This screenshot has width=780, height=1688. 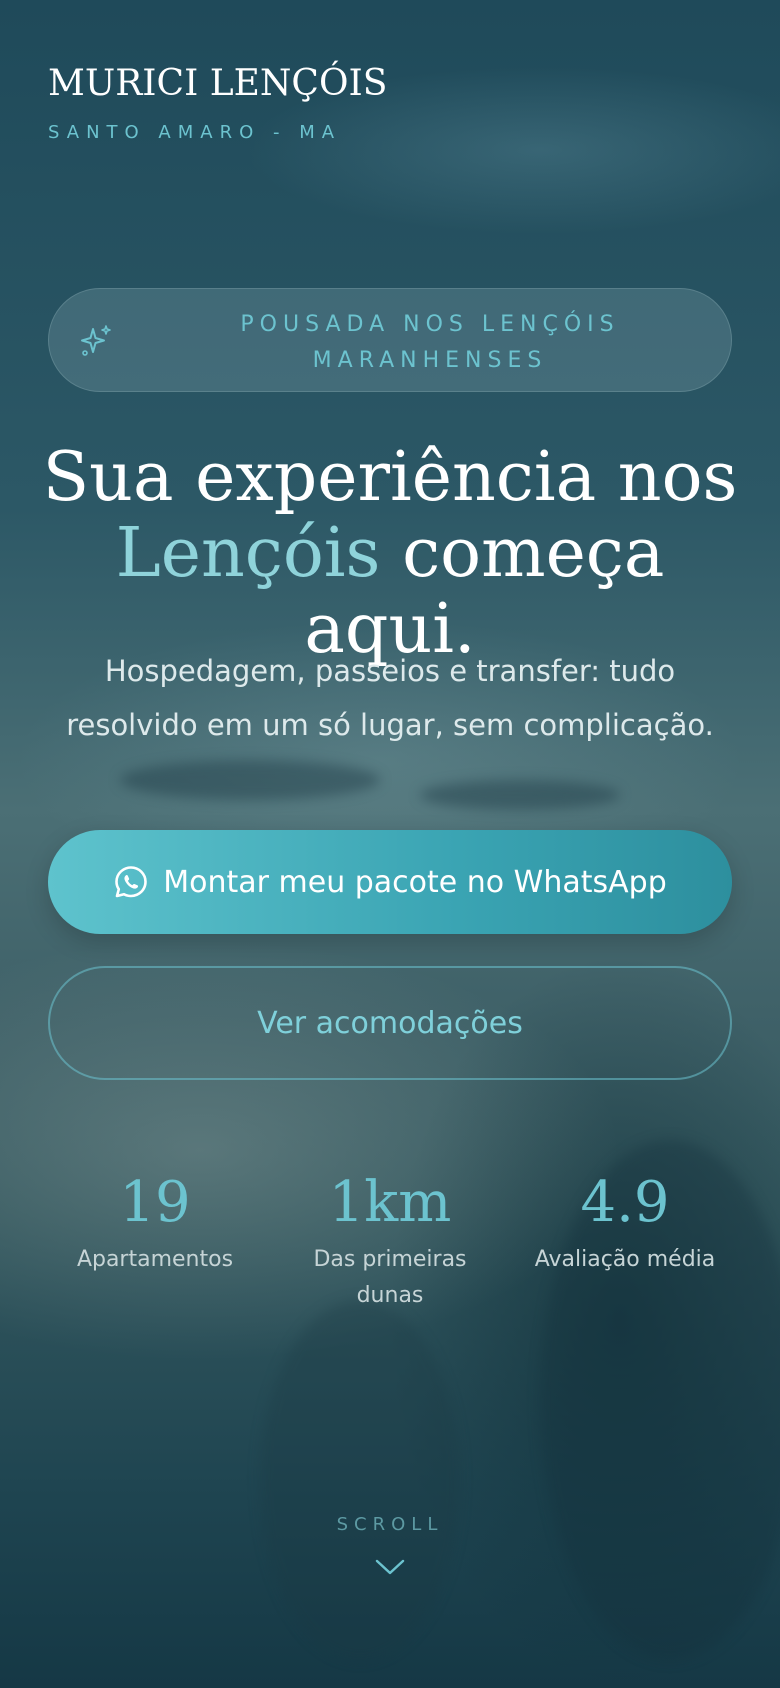 I want to click on headline-accent: Lençóis, so click(x=248, y=553).